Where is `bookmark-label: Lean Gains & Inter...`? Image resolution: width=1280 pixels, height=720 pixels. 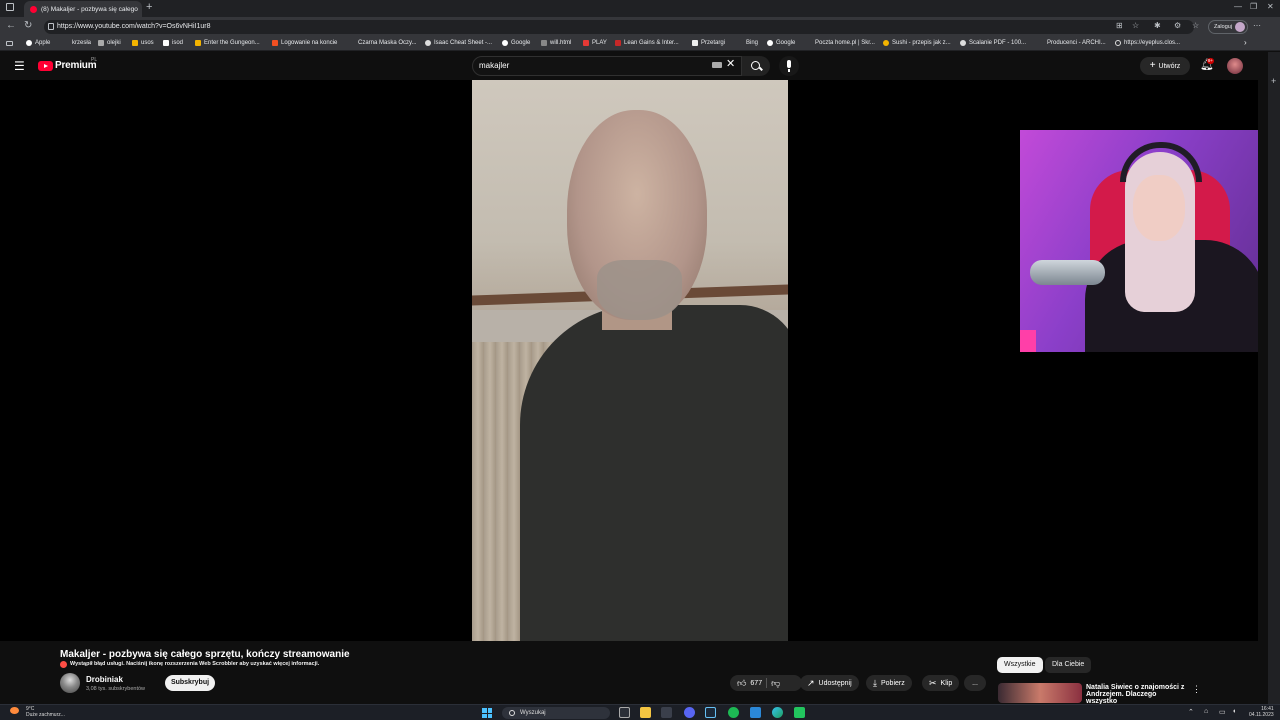
bookmark-label: Lean Gains & Inter... is located at coordinates (651, 43).